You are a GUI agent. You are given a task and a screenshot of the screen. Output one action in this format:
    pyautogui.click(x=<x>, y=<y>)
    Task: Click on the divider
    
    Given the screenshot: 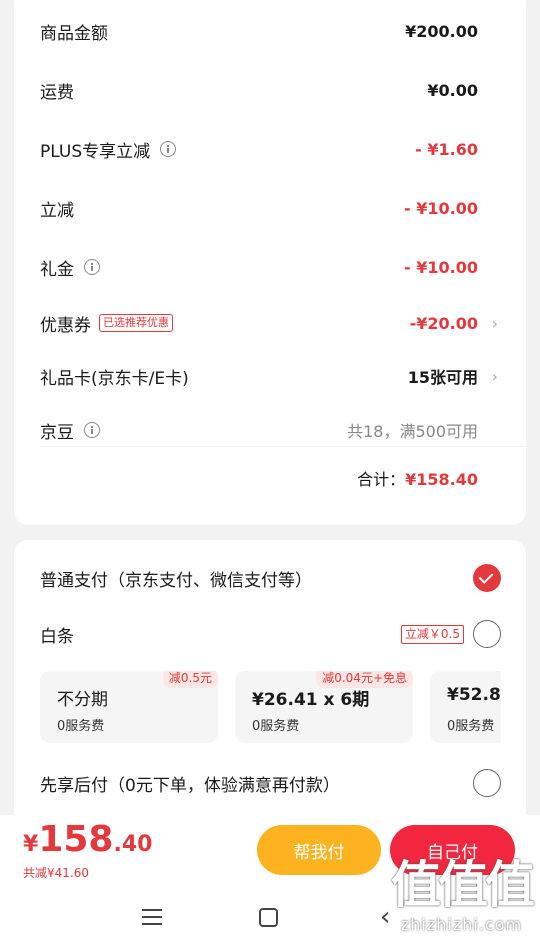 What is the action you would take?
    pyautogui.click(x=283, y=446)
    